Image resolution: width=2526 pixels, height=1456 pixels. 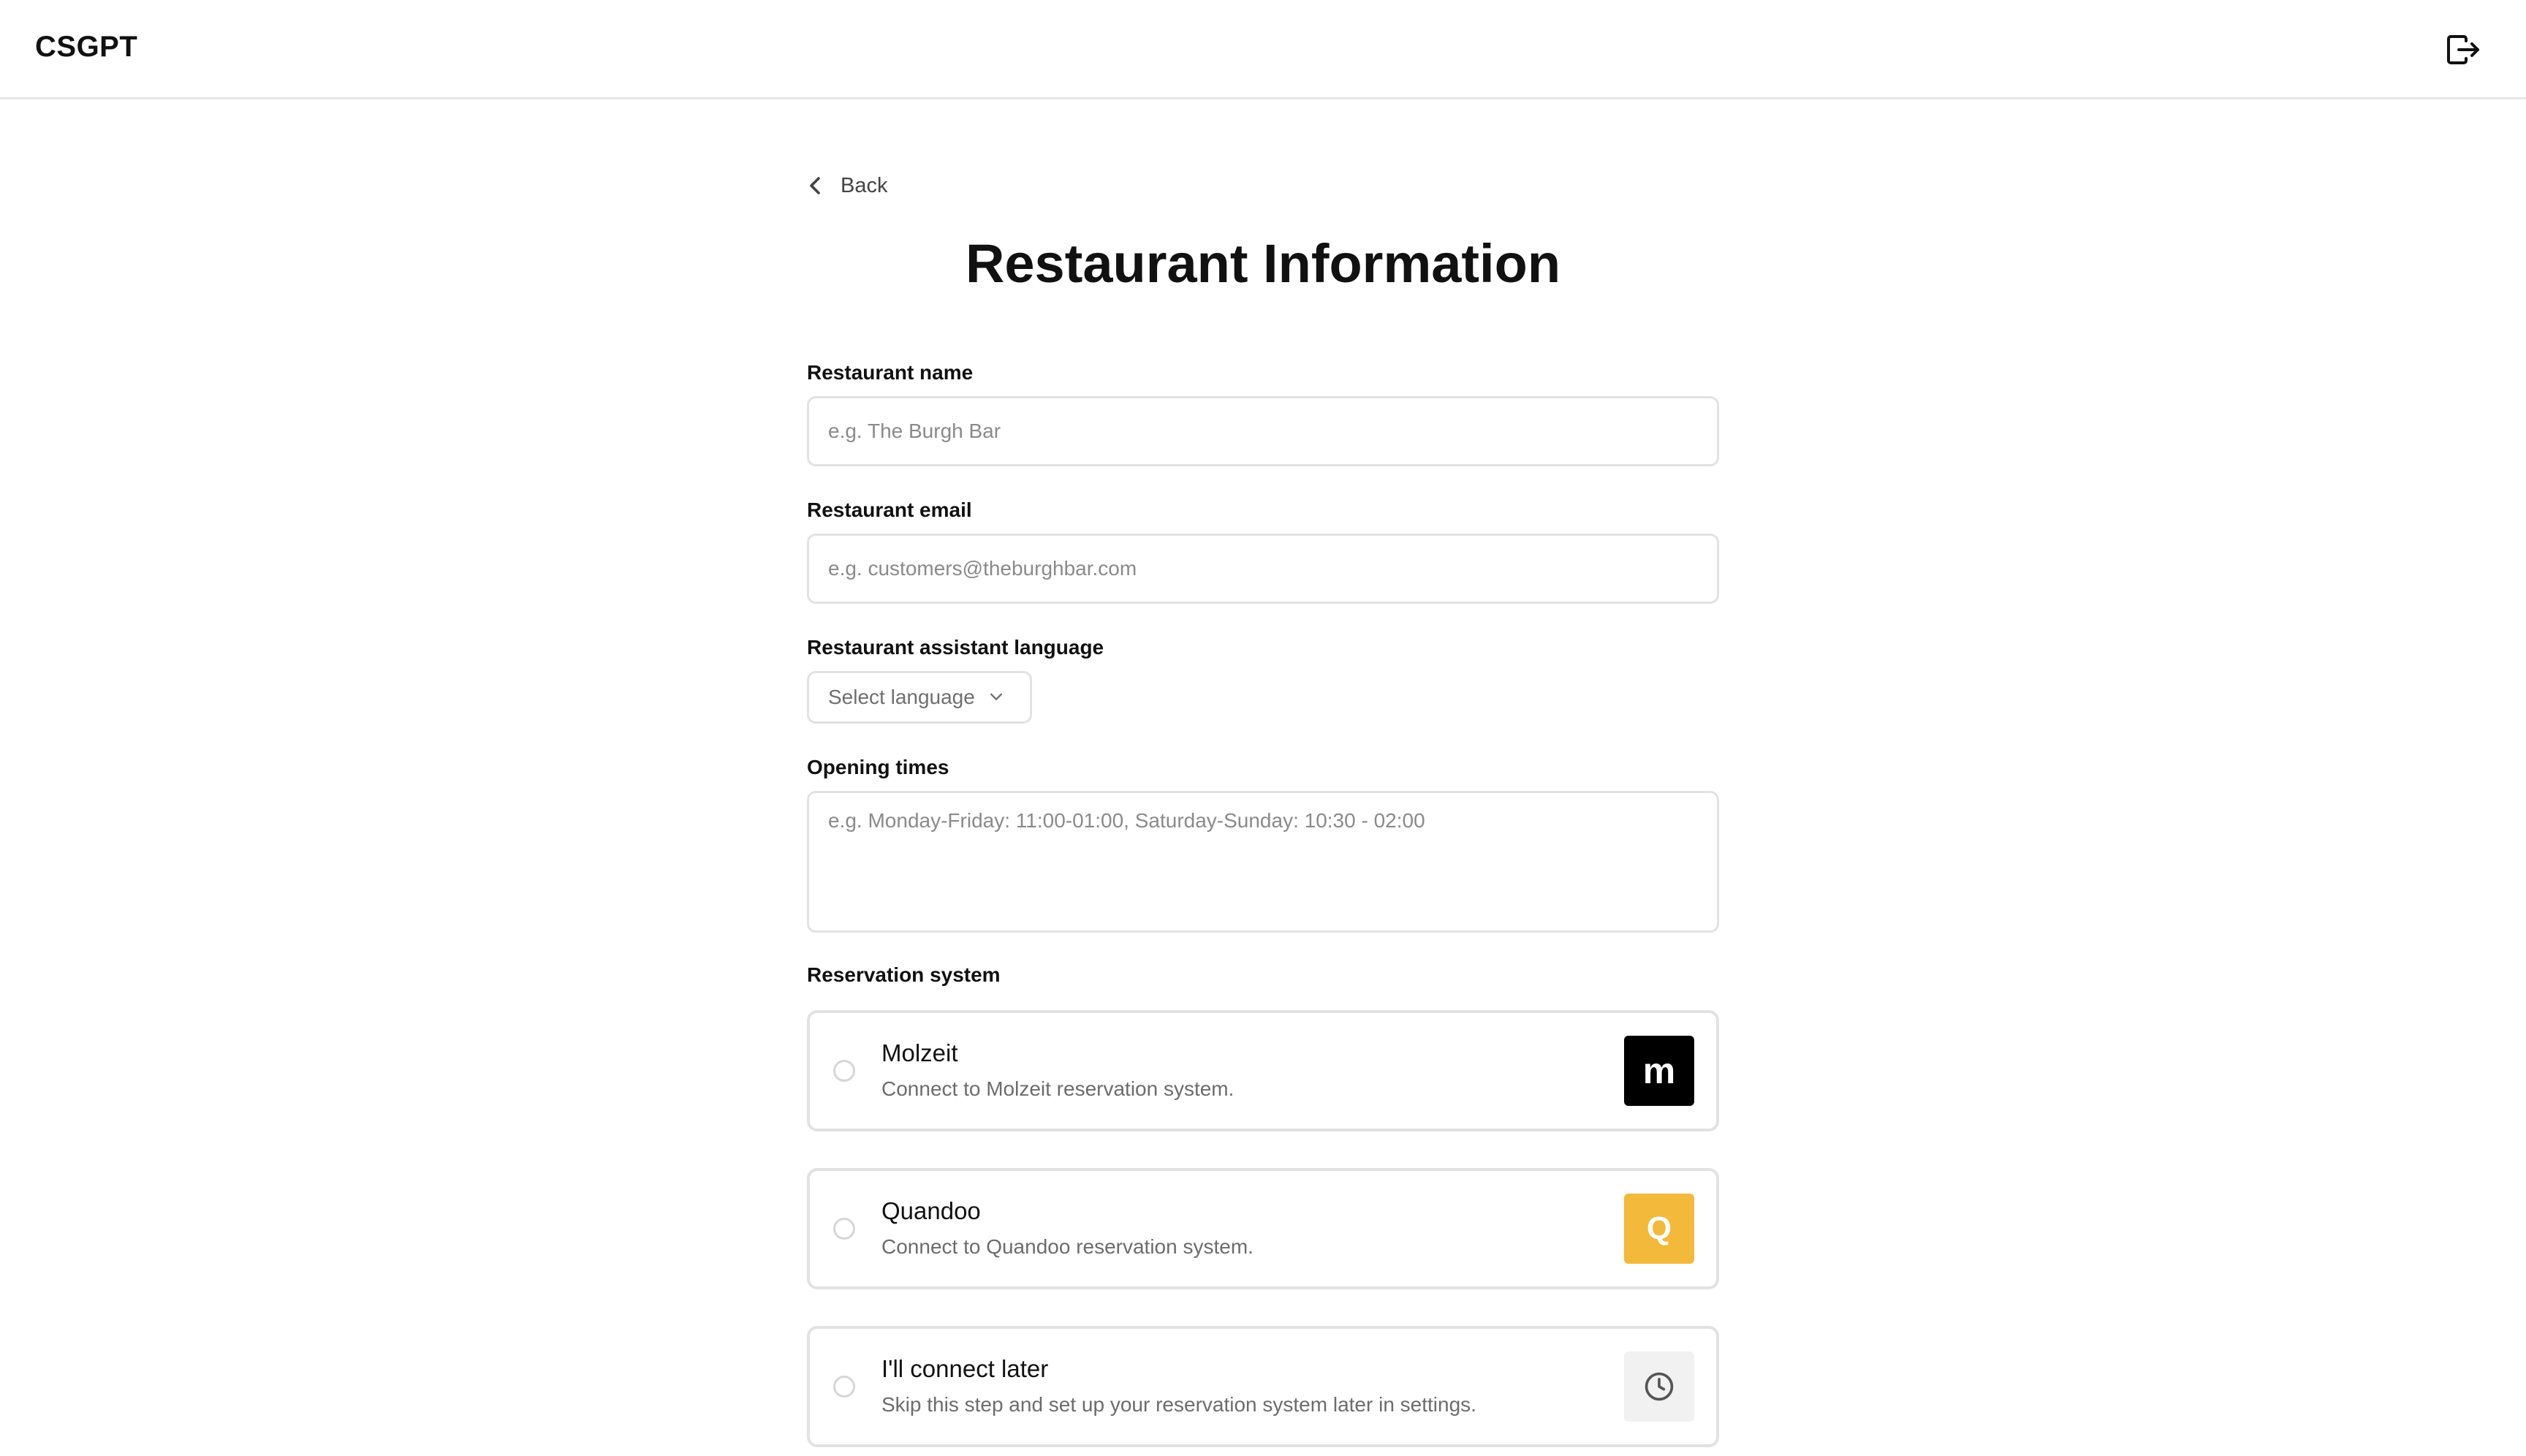 I want to click on option-title: Quandoo, so click(x=931, y=1210).